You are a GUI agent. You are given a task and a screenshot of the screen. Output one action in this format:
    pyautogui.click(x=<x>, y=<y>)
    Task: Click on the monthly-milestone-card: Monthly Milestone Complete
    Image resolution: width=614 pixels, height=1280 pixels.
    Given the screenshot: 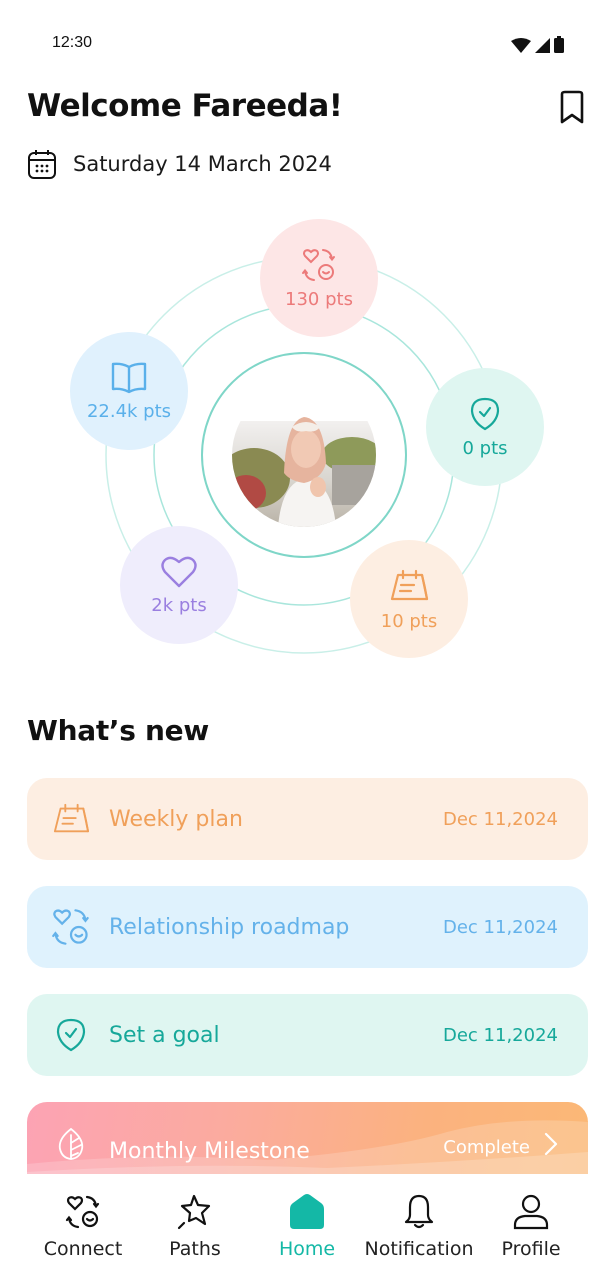 What is the action you would take?
    pyautogui.click(x=307, y=1138)
    